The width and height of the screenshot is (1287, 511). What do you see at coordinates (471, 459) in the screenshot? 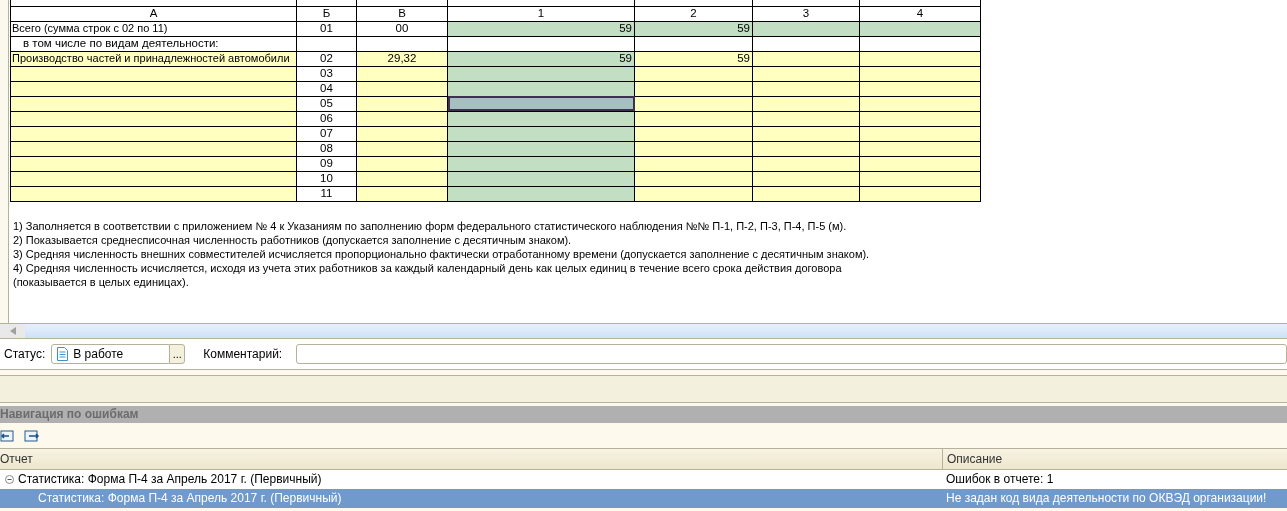
I see `column-header: Отчет` at bounding box center [471, 459].